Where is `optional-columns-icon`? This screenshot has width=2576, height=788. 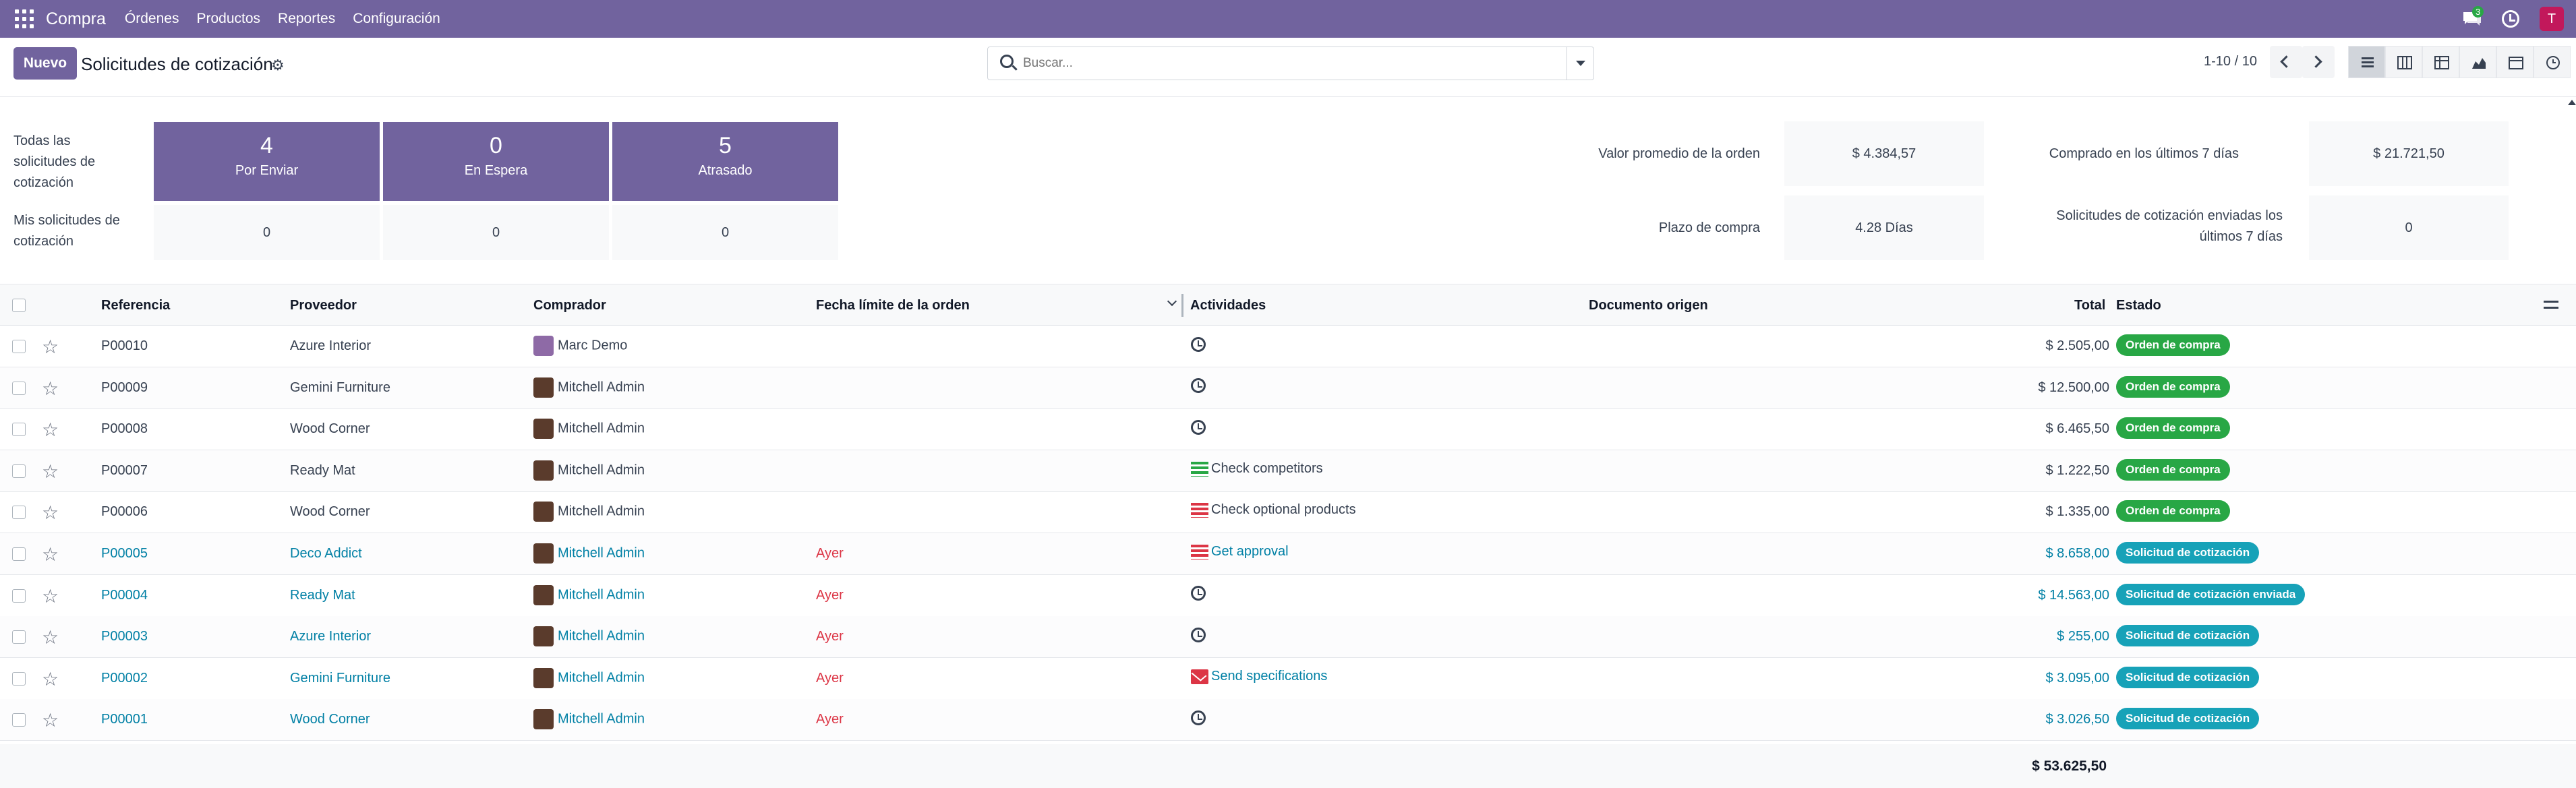
optional-columns-icon is located at coordinates (2551, 304).